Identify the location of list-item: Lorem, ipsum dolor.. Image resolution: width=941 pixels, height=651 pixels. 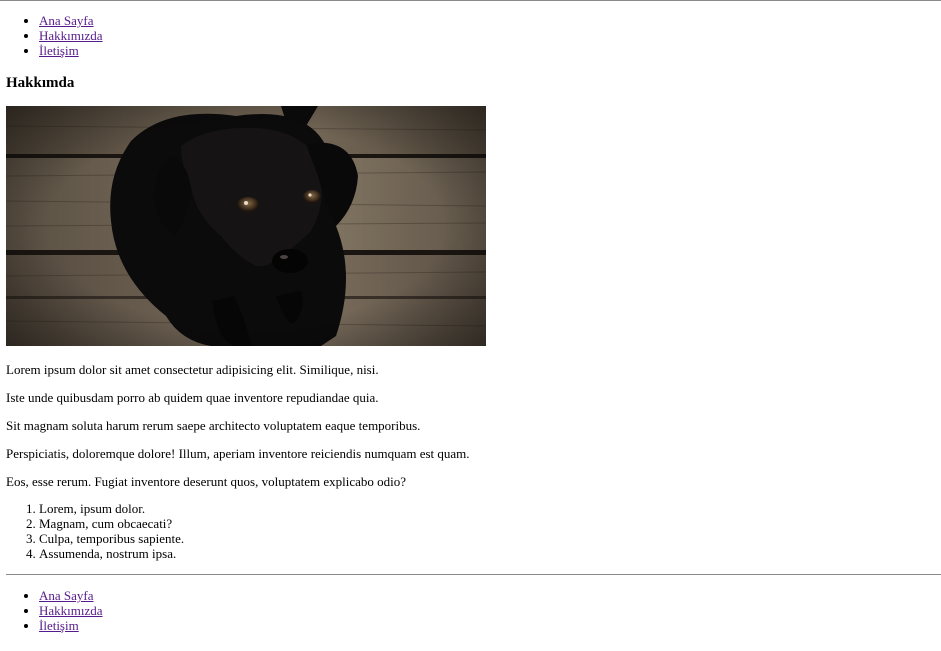
(111, 508).